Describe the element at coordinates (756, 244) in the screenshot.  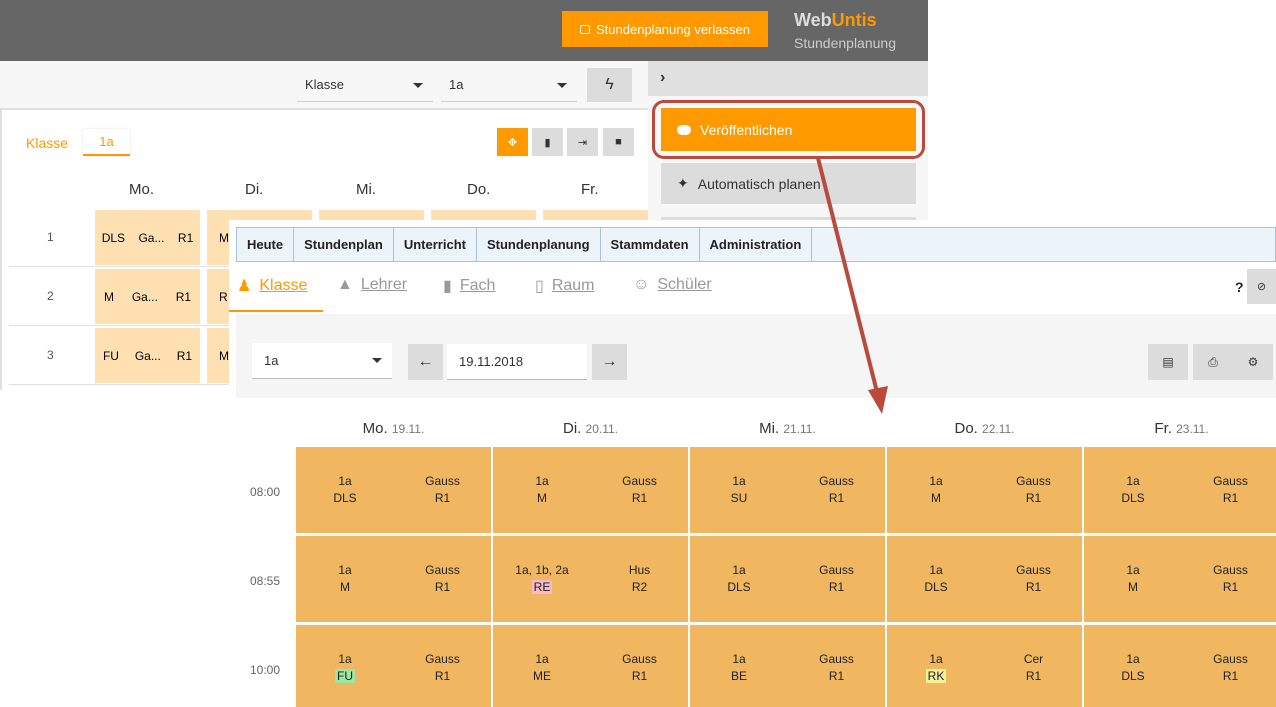
I see `nav-item-administration: Administration` at that location.